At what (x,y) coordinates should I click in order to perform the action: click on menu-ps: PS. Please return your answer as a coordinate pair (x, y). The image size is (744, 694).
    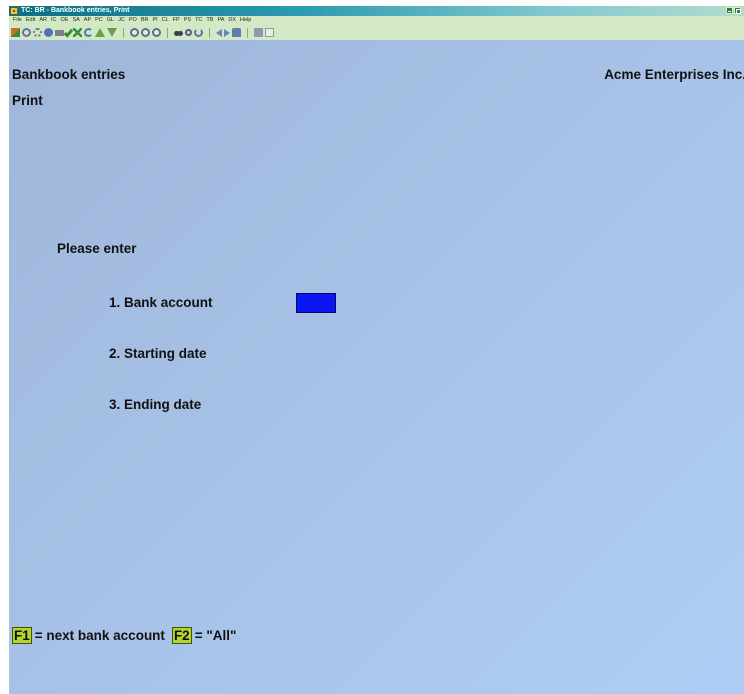
    Looking at the image, I should click on (187, 20).